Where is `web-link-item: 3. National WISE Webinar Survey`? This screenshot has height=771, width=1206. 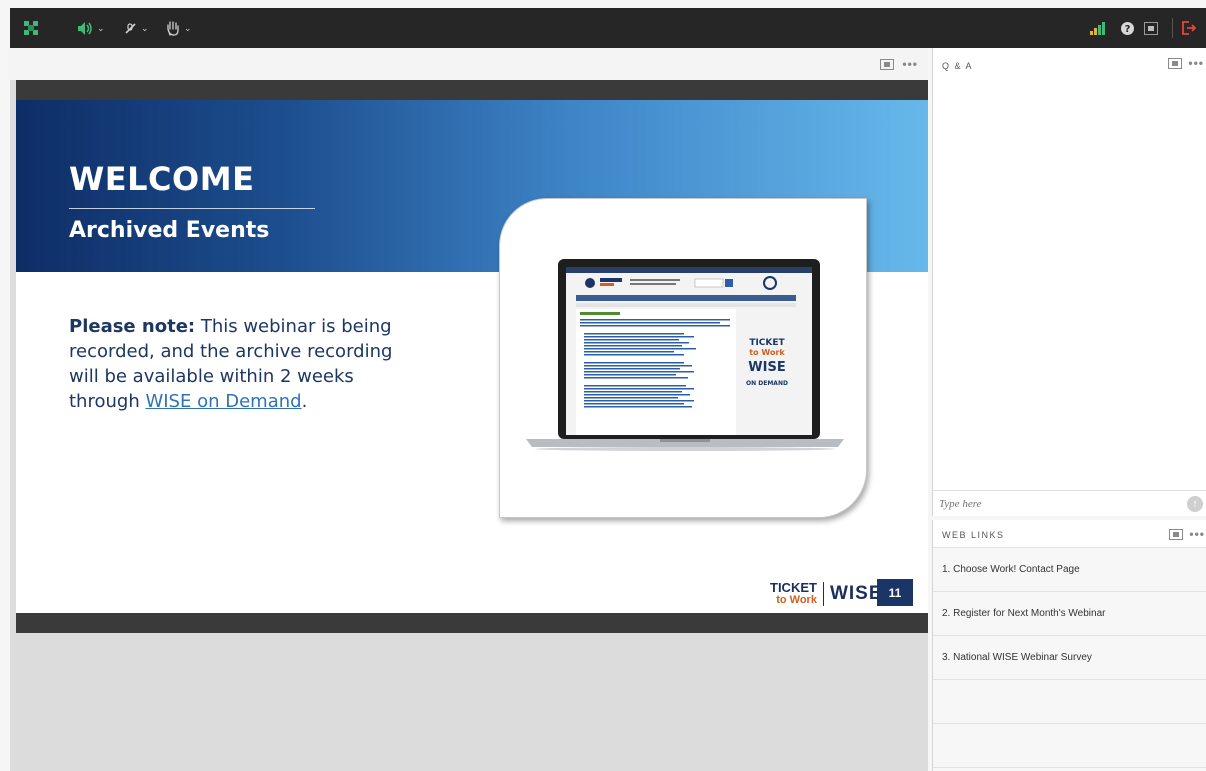 web-link-item: 3. National WISE Webinar Survey is located at coordinates (1069, 658).